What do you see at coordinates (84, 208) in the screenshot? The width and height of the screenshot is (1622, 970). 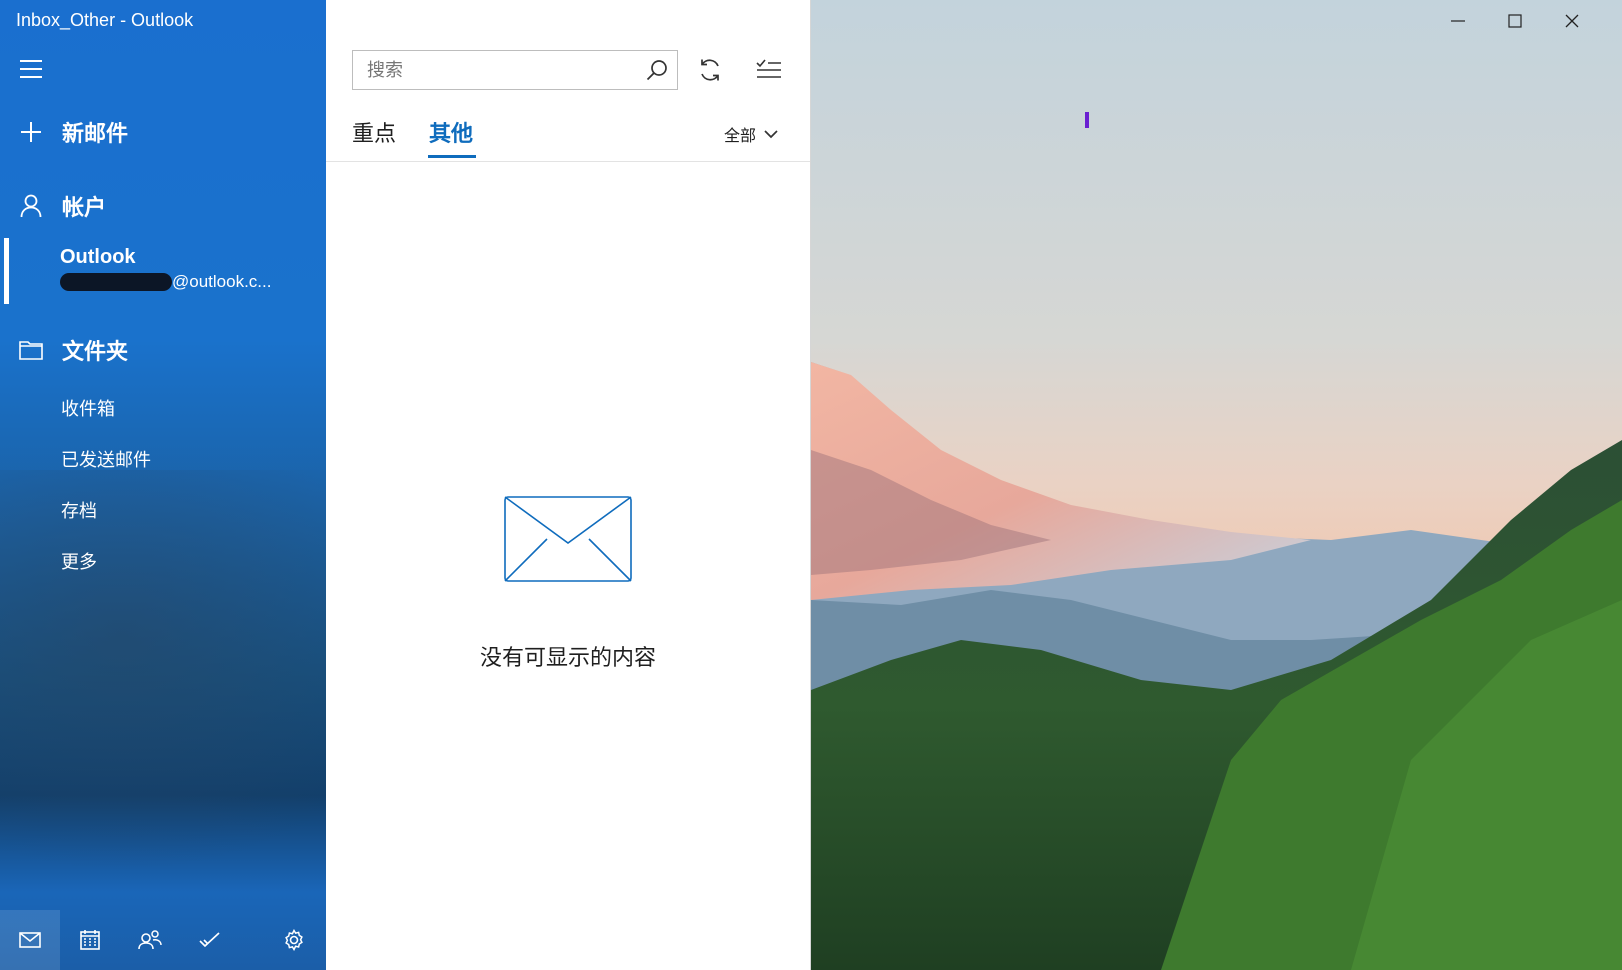 I see `accounts-label: 帐户` at bounding box center [84, 208].